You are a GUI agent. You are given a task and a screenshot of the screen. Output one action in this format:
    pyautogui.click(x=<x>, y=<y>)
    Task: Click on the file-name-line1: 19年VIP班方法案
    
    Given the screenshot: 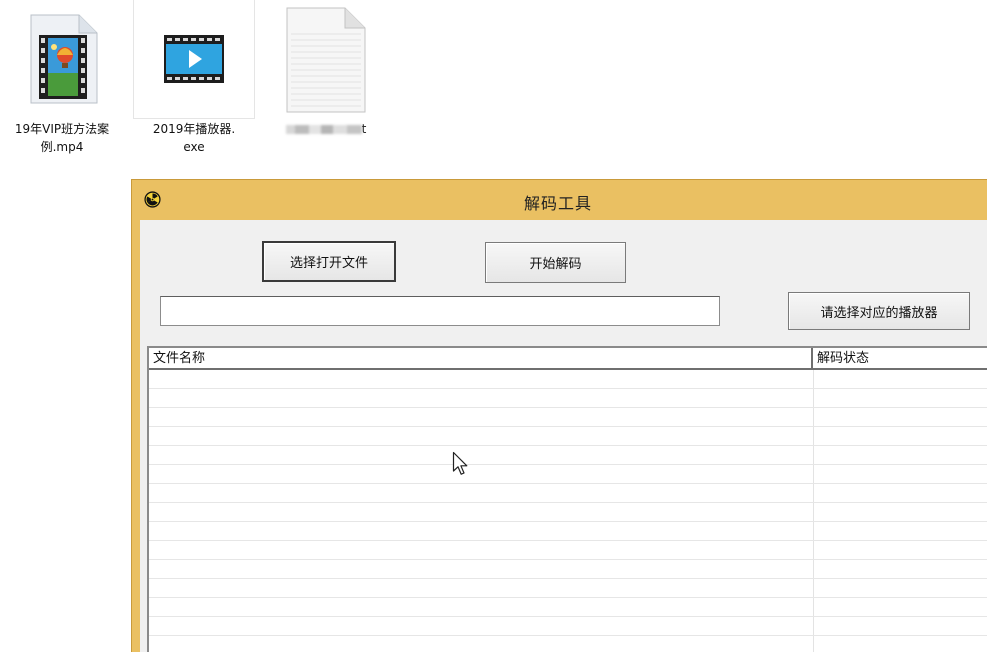 What is the action you would take?
    pyautogui.click(x=62, y=129)
    